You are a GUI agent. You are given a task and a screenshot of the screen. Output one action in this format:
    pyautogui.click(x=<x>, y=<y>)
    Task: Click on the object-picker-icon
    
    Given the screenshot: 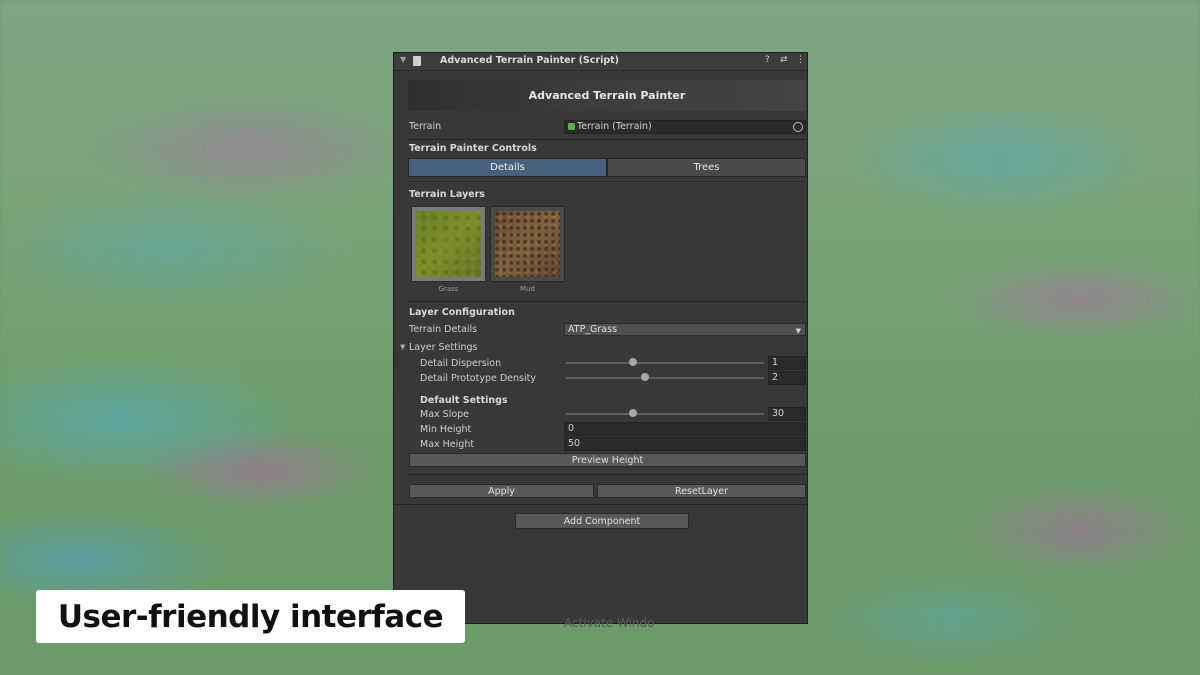 What is the action you would take?
    pyautogui.click(x=798, y=127)
    